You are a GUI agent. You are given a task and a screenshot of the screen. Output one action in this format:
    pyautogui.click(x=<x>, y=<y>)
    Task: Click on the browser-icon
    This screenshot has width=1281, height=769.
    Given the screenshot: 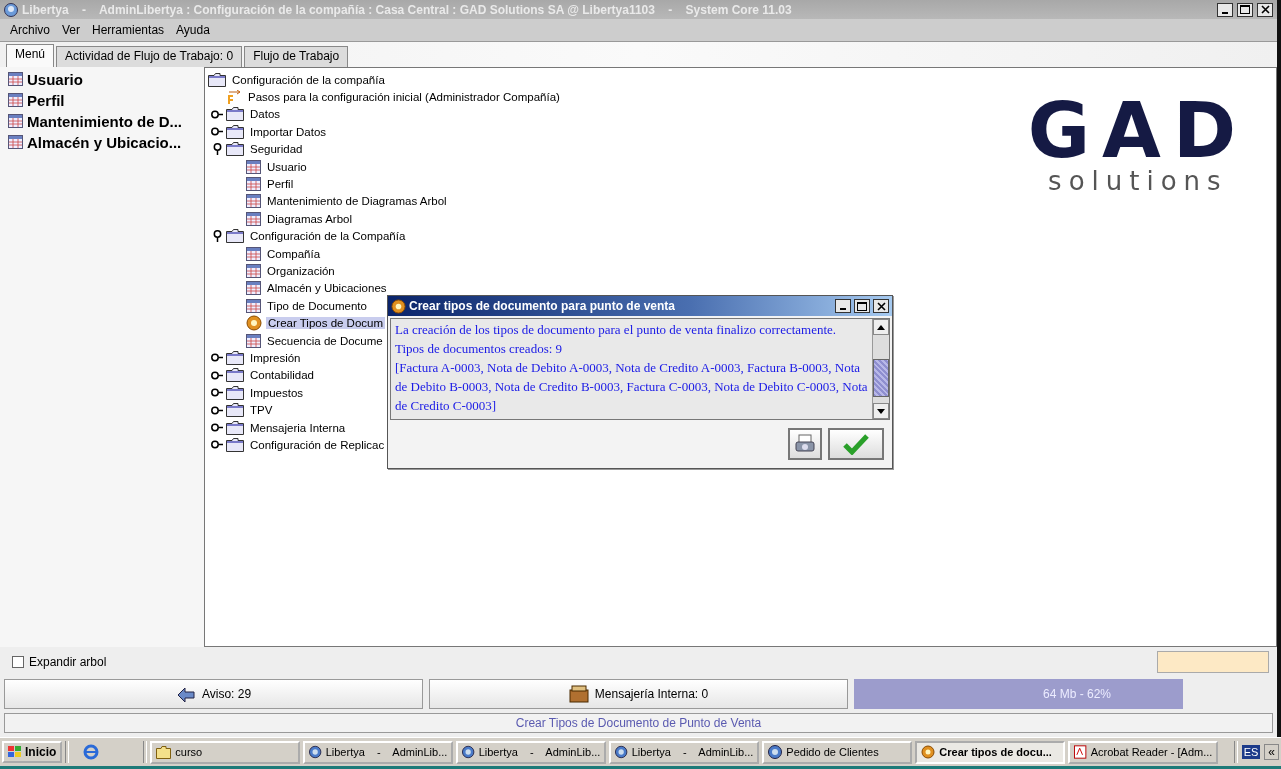 What is the action you would take?
    pyautogui.click(x=91, y=752)
    